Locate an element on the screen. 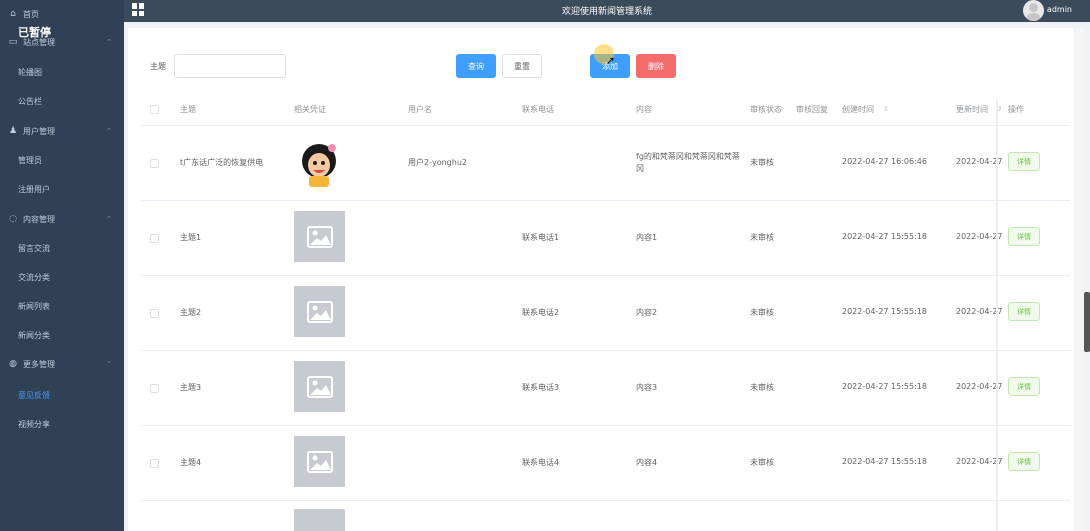 The image size is (1090, 531). sidebar-item-label: 意见反馈 is located at coordinates (34, 395).